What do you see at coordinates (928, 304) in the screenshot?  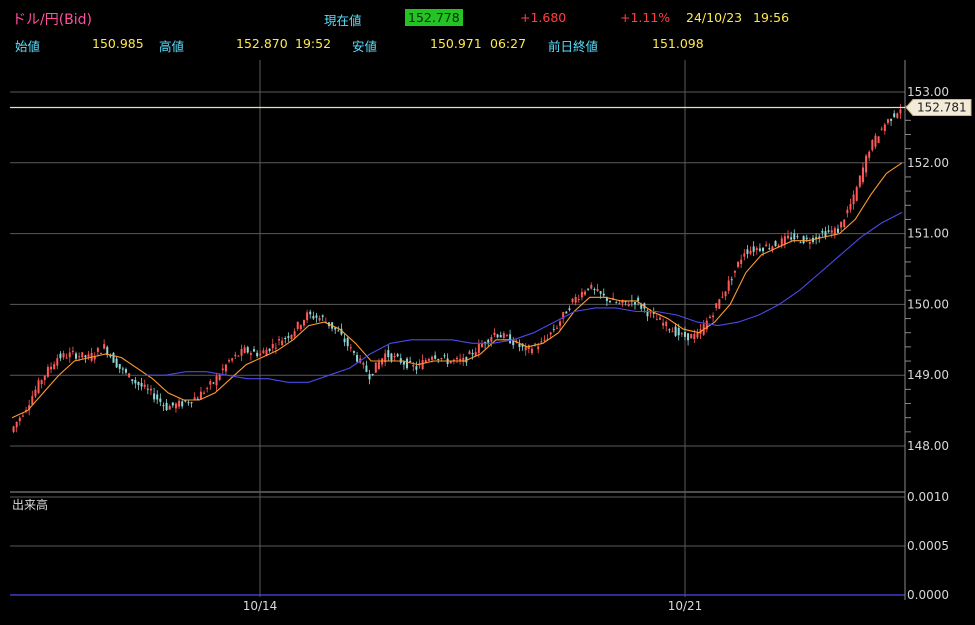 I see `price-tick-label: 150.00` at bounding box center [928, 304].